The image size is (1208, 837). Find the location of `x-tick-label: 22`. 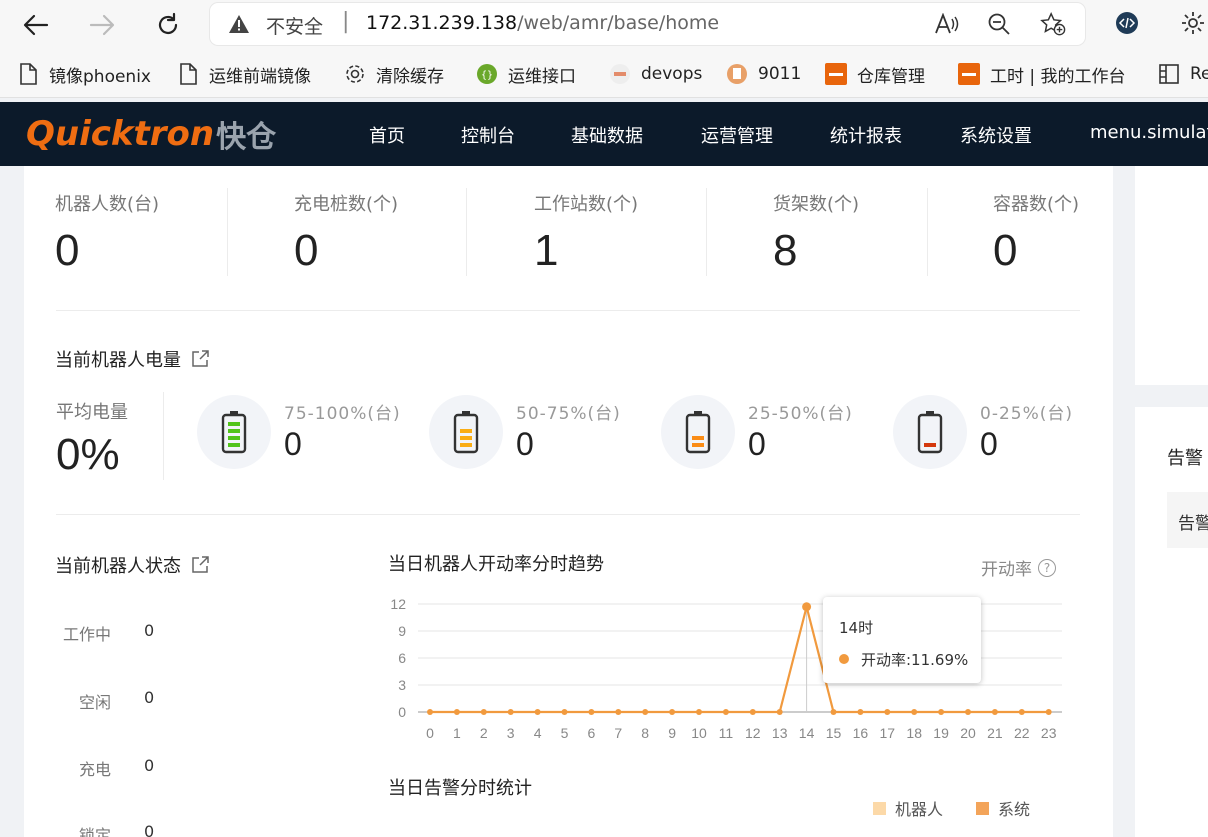

x-tick-label: 22 is located at coordinates (1022, 733).